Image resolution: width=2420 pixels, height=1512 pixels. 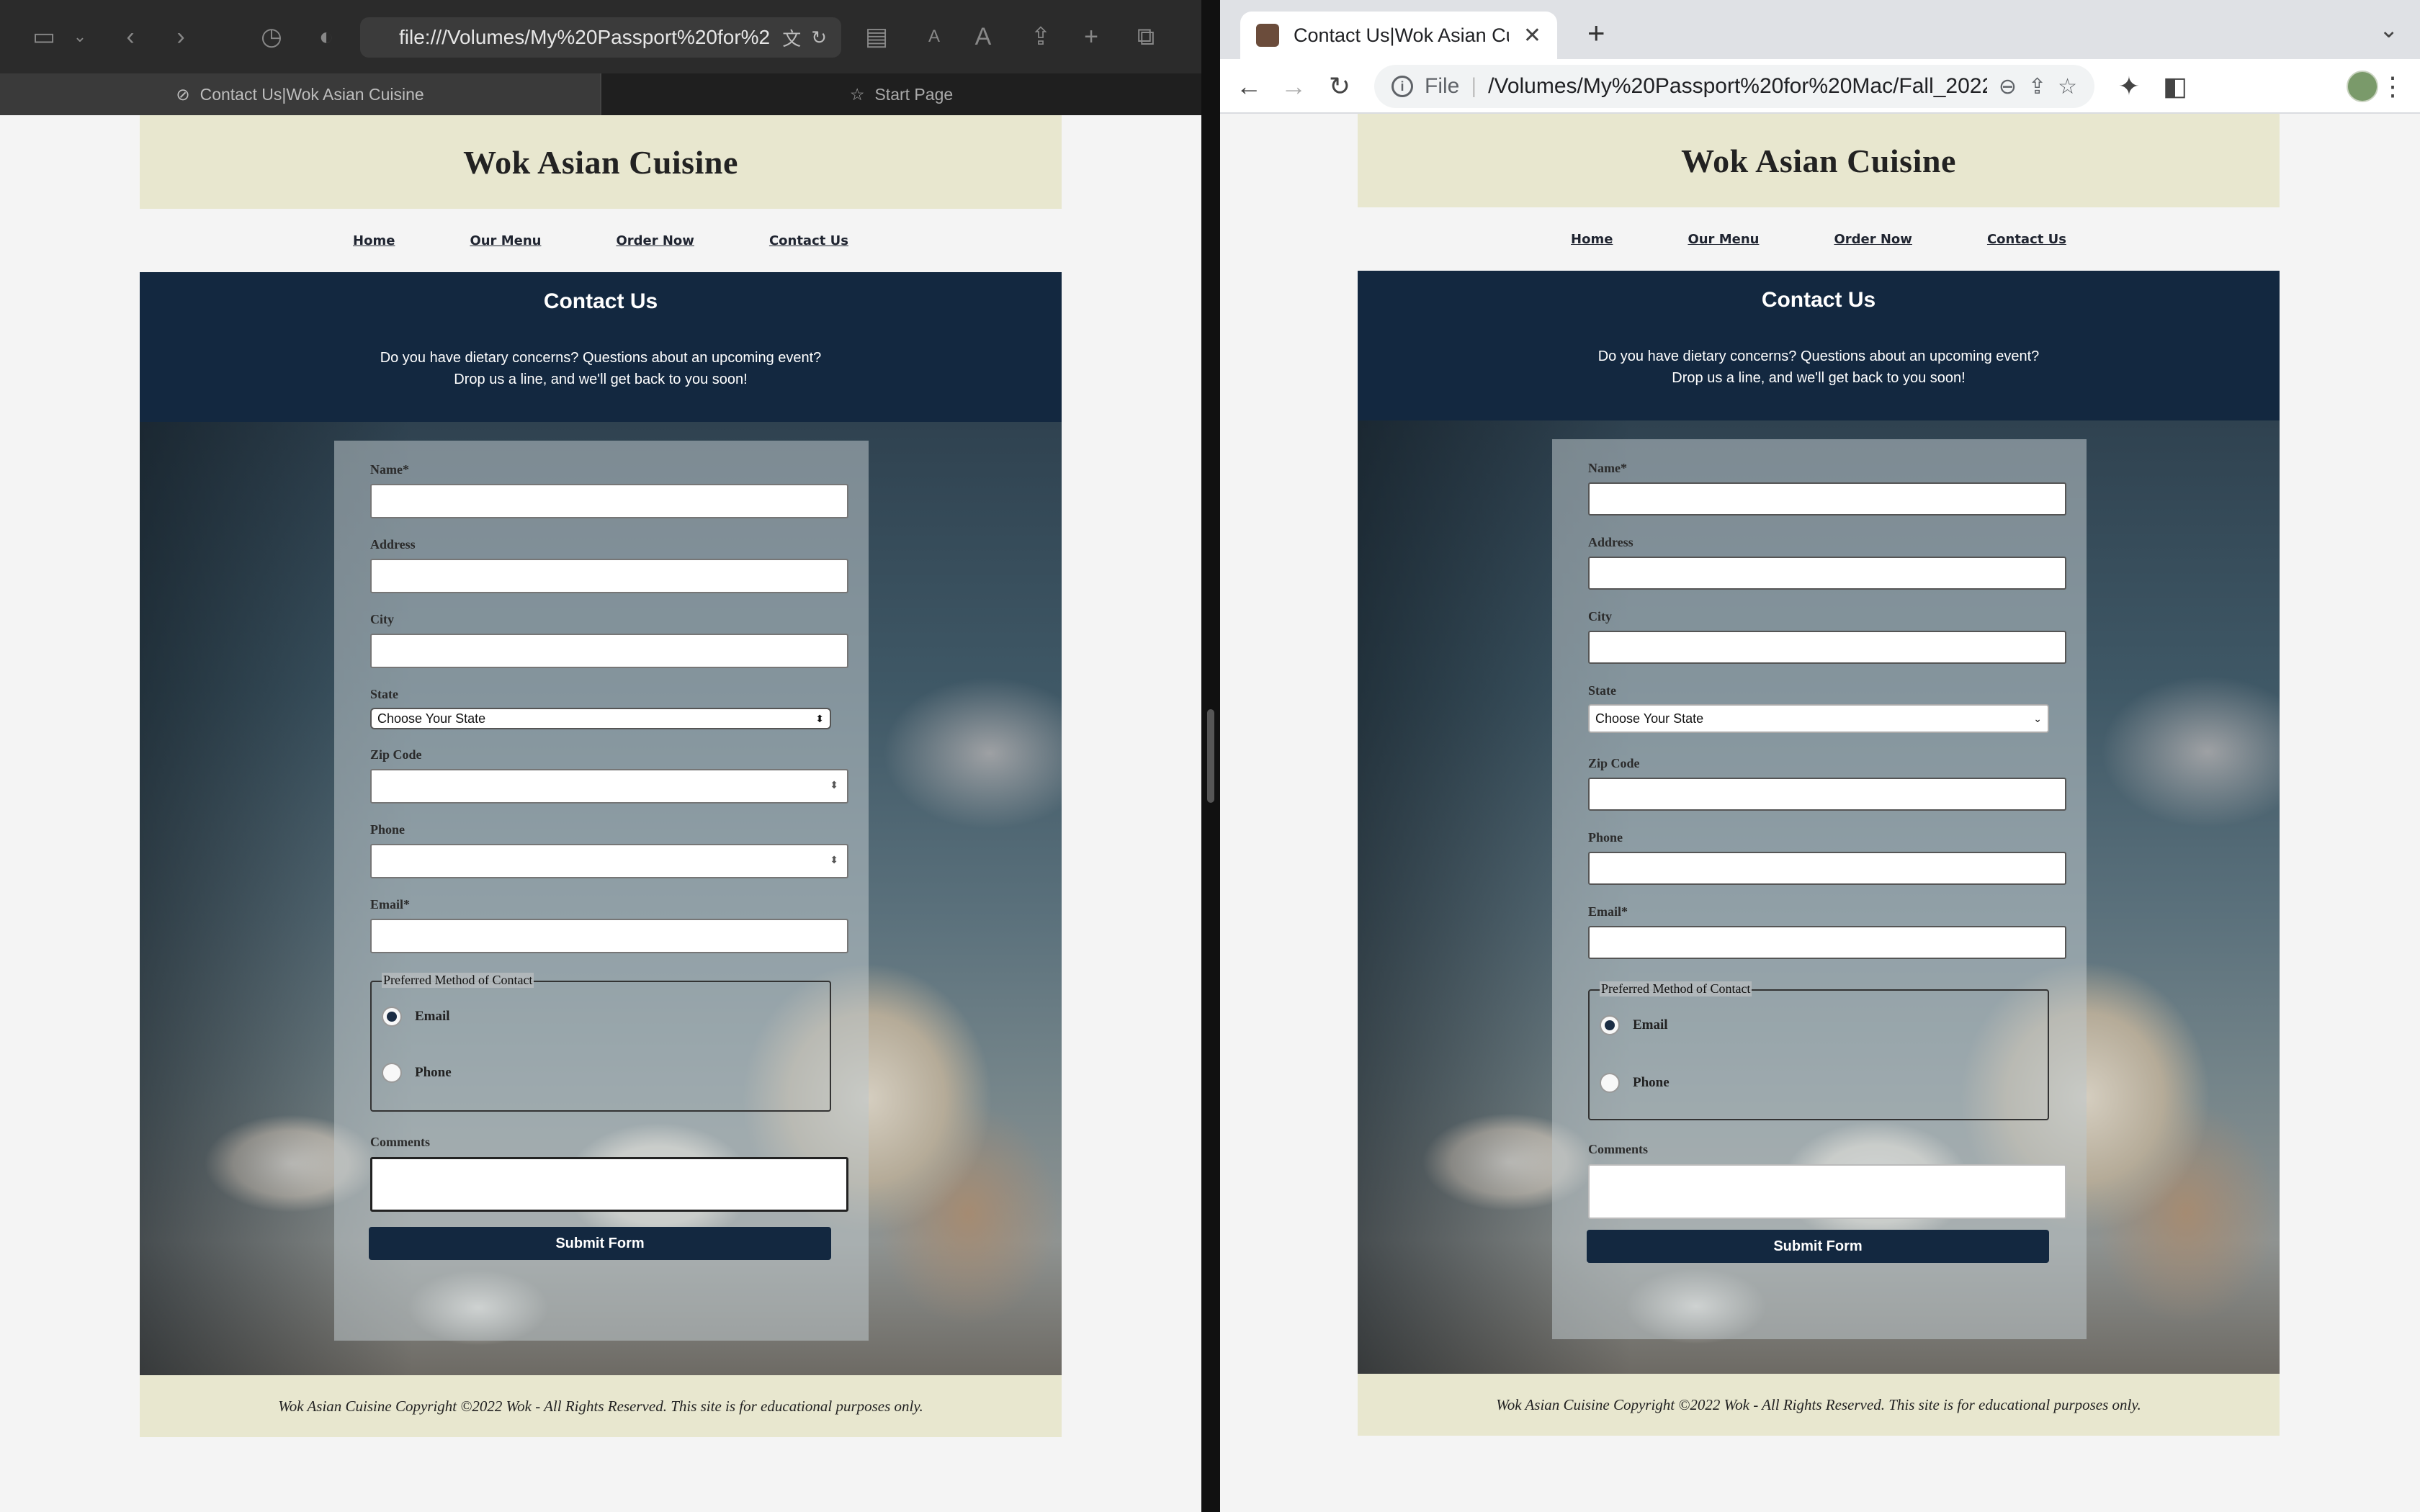 What do you see at coordinates (1293, 86) in the screenshot?
I see `forward-icon: →` at bounding box center [1293, 86].